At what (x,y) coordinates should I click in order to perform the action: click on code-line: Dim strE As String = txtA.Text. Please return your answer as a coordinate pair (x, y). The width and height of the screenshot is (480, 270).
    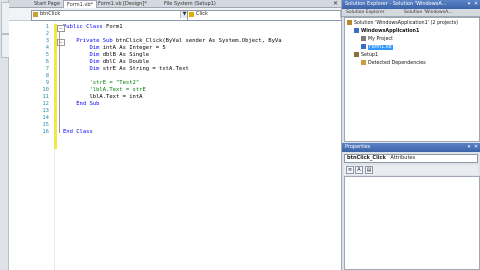
    Looking at the image, I should click on (126, 69).